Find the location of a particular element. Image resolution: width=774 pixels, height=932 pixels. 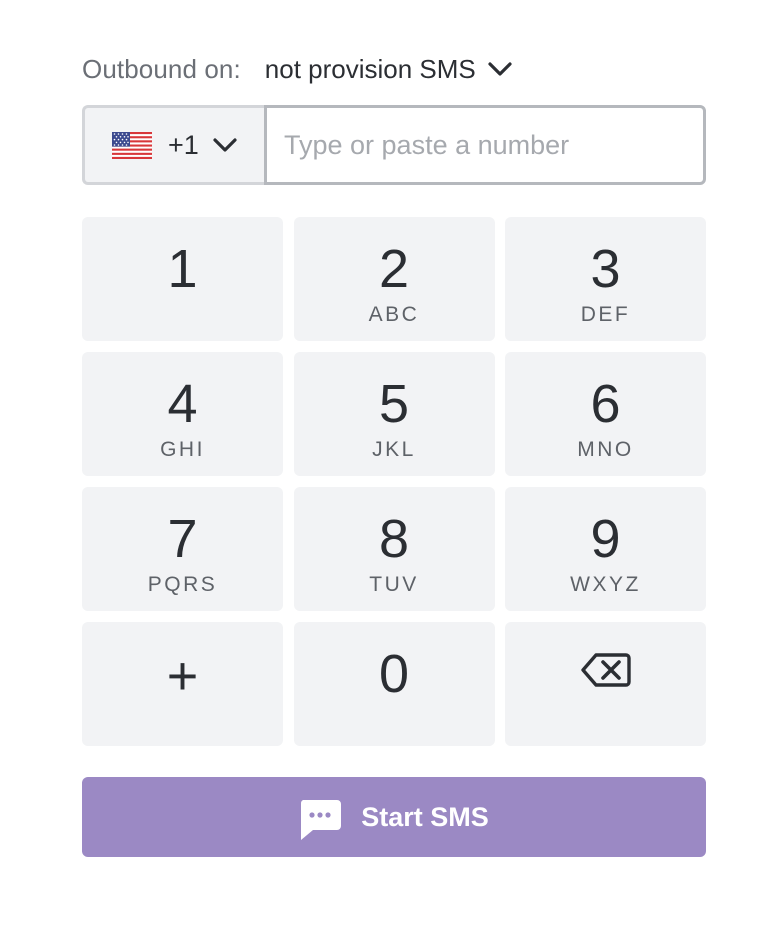

key-digit: 5 is located at coordinates (394, 404).